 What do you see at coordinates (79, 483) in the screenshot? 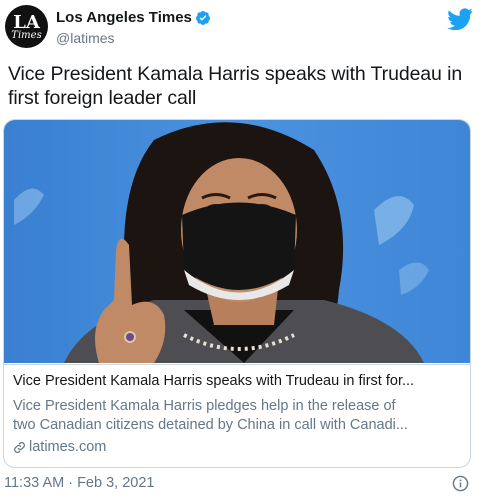
I see `tweet-timestamp: 11:33 AM · Feb 3, 2021` at bounding box center [79, 483].